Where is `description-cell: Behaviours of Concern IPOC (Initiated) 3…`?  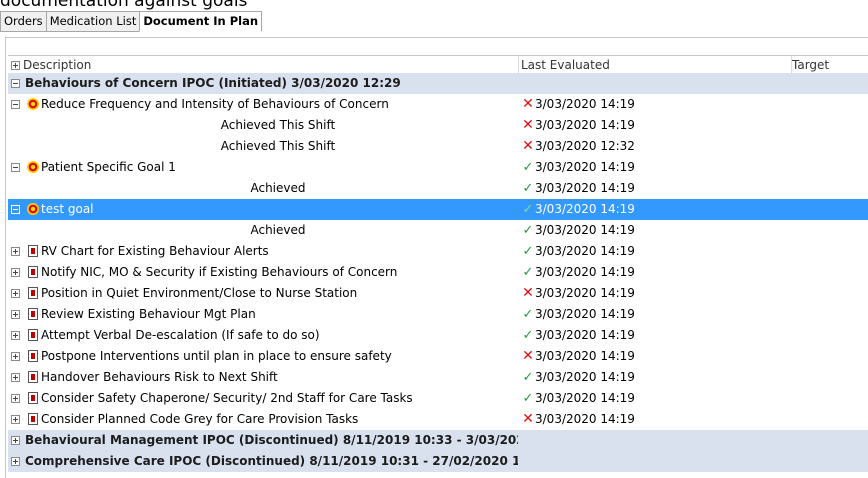
description-cell: Behaviours of Concern IPOC (Initiated) 3… is located at coordinates (263, 83).